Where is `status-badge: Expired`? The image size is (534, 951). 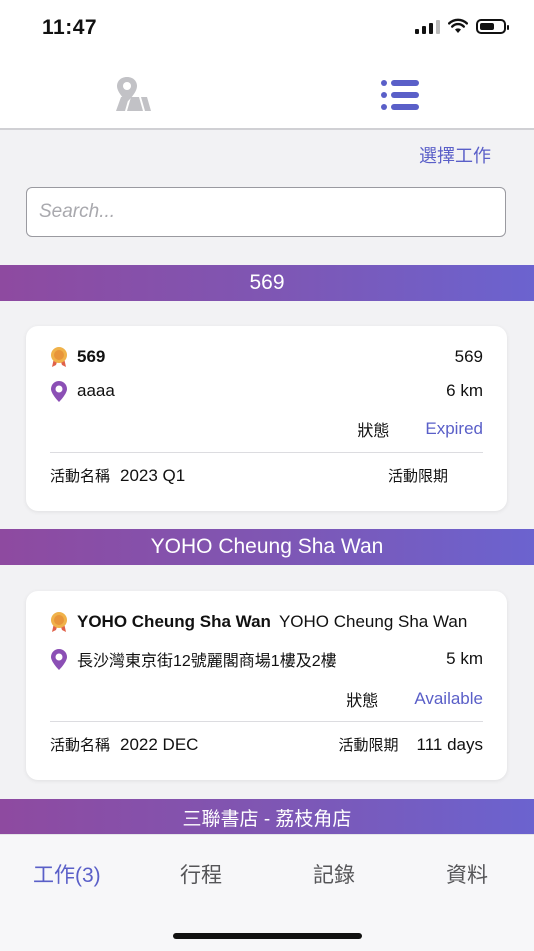
status-badge: Expired is located at coordinates (454, 428).